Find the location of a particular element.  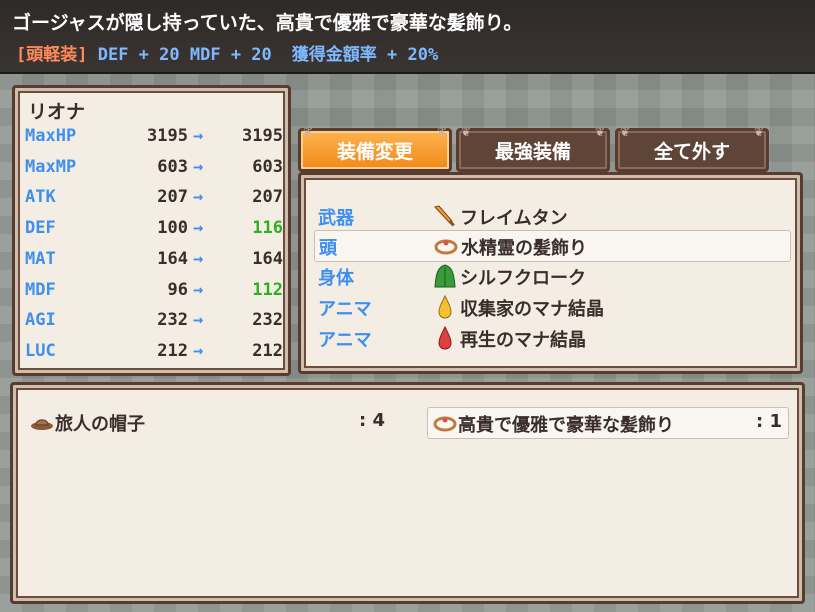

stat-new: 232 is located at coordinates (267, 320).